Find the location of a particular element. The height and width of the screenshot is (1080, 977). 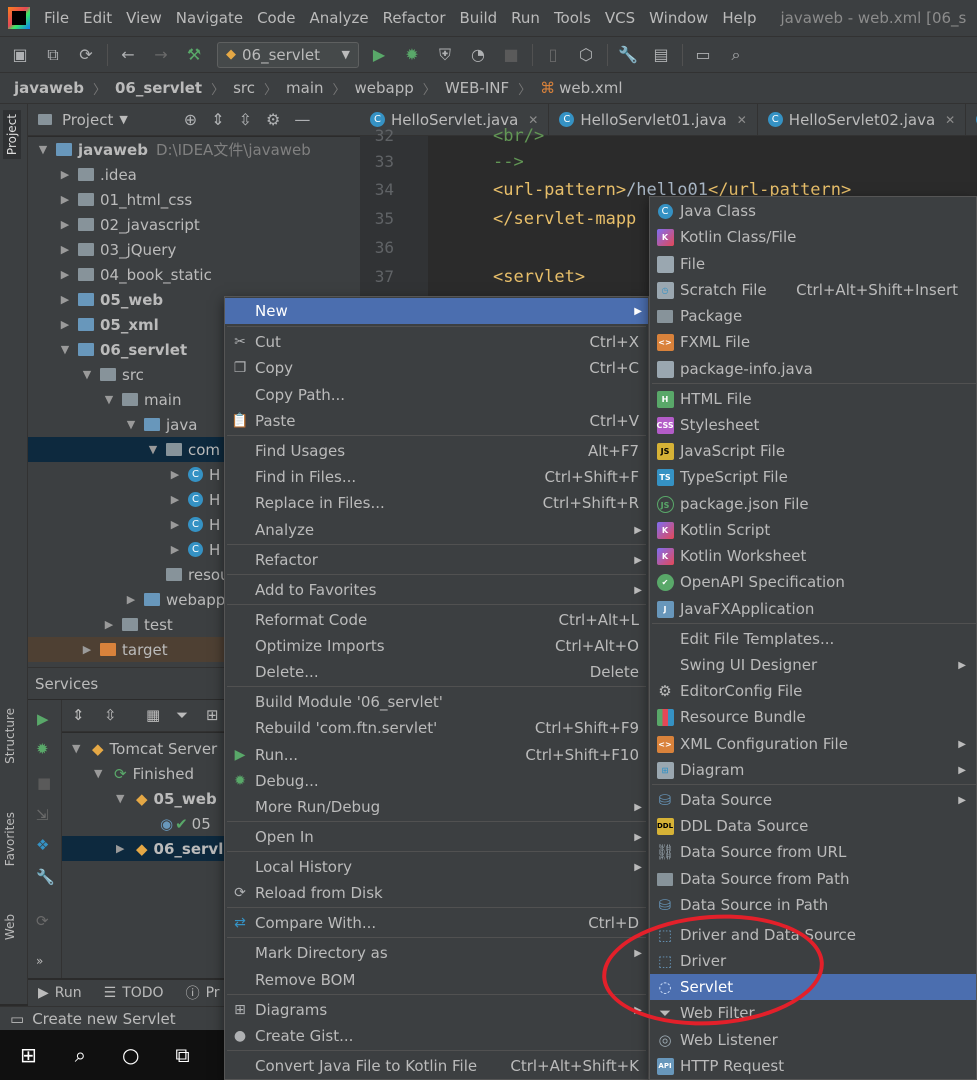

tree-node: ▶ 01_html_css is located at coordinates (194, 199).